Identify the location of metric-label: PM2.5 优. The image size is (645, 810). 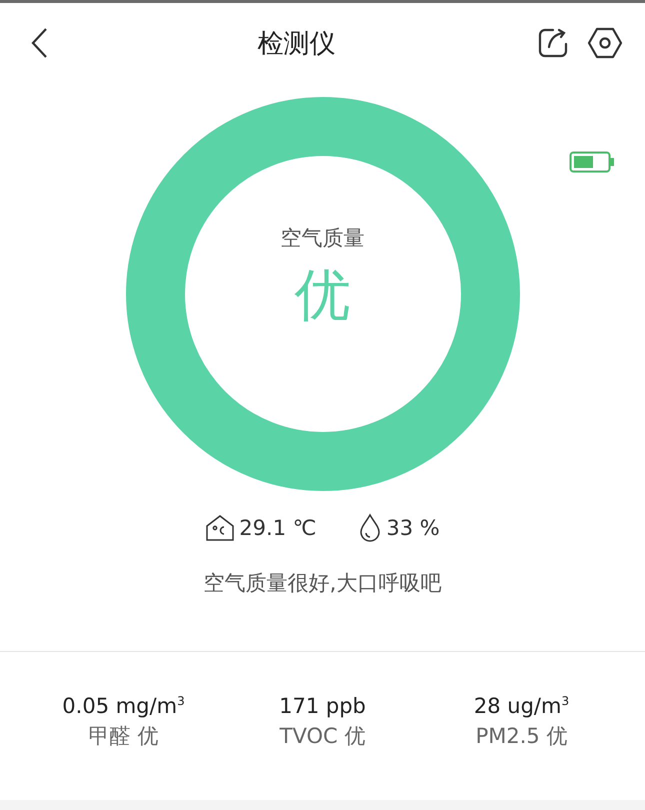
(522, 736).